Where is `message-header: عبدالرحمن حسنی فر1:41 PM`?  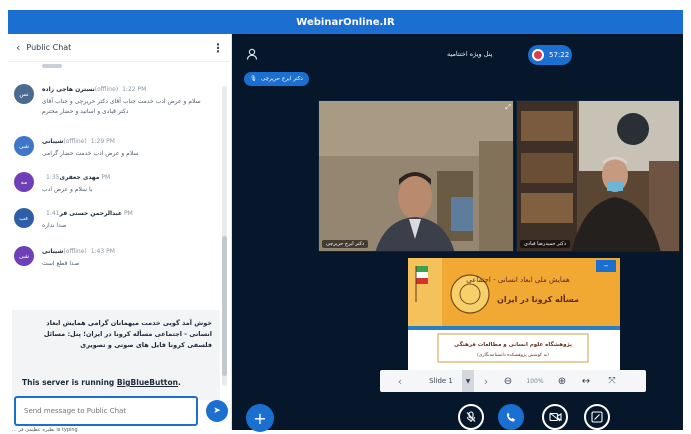
message-header: عبدالرحمن حسنی فر1:41 PM is located at coordinates (87, 213).